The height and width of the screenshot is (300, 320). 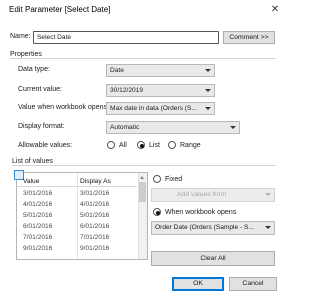 What do you see at coordinates (201, 212) in the screenshot?
I see `radio-when-workbook-opens-label: When workbook opens` at bounding box center [201, 212].